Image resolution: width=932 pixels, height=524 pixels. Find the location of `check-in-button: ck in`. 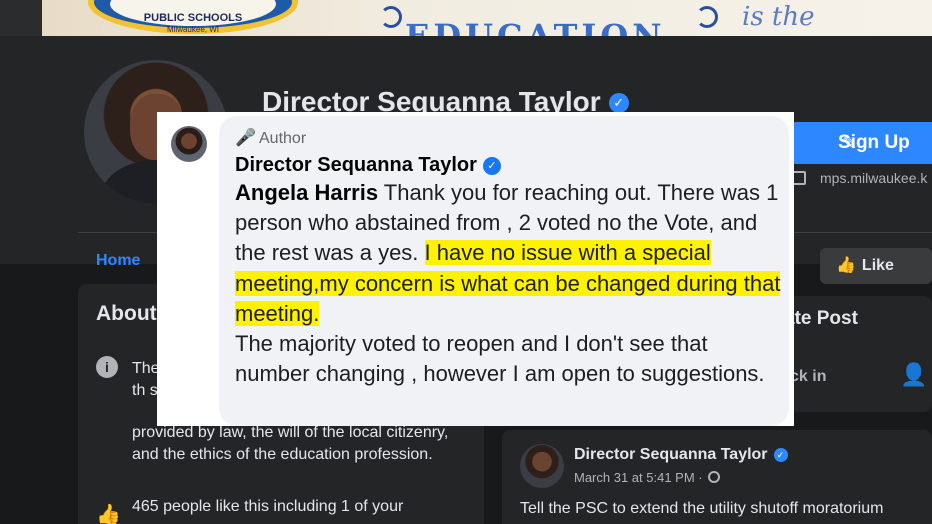

check-in-button: ck in is located at coordinates (808, 377).